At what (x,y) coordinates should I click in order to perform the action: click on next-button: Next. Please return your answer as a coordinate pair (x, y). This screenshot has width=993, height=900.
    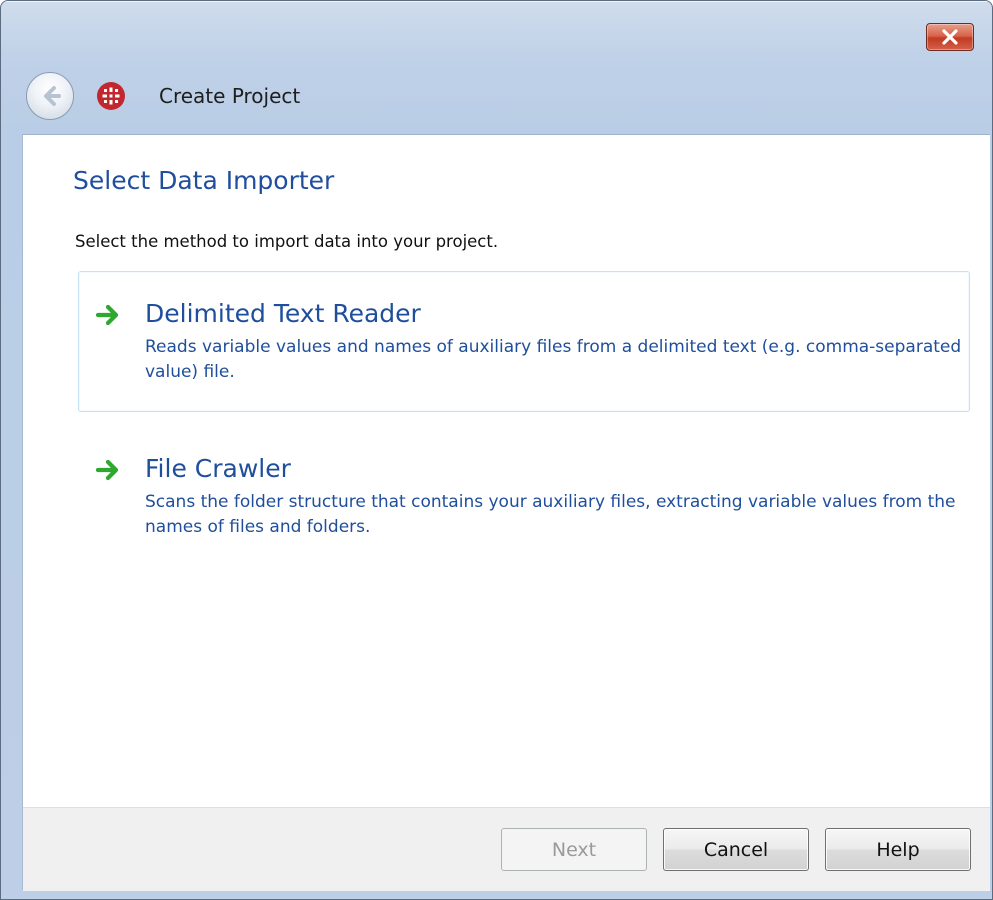
    Looking at the image, I should click on (574, 849).